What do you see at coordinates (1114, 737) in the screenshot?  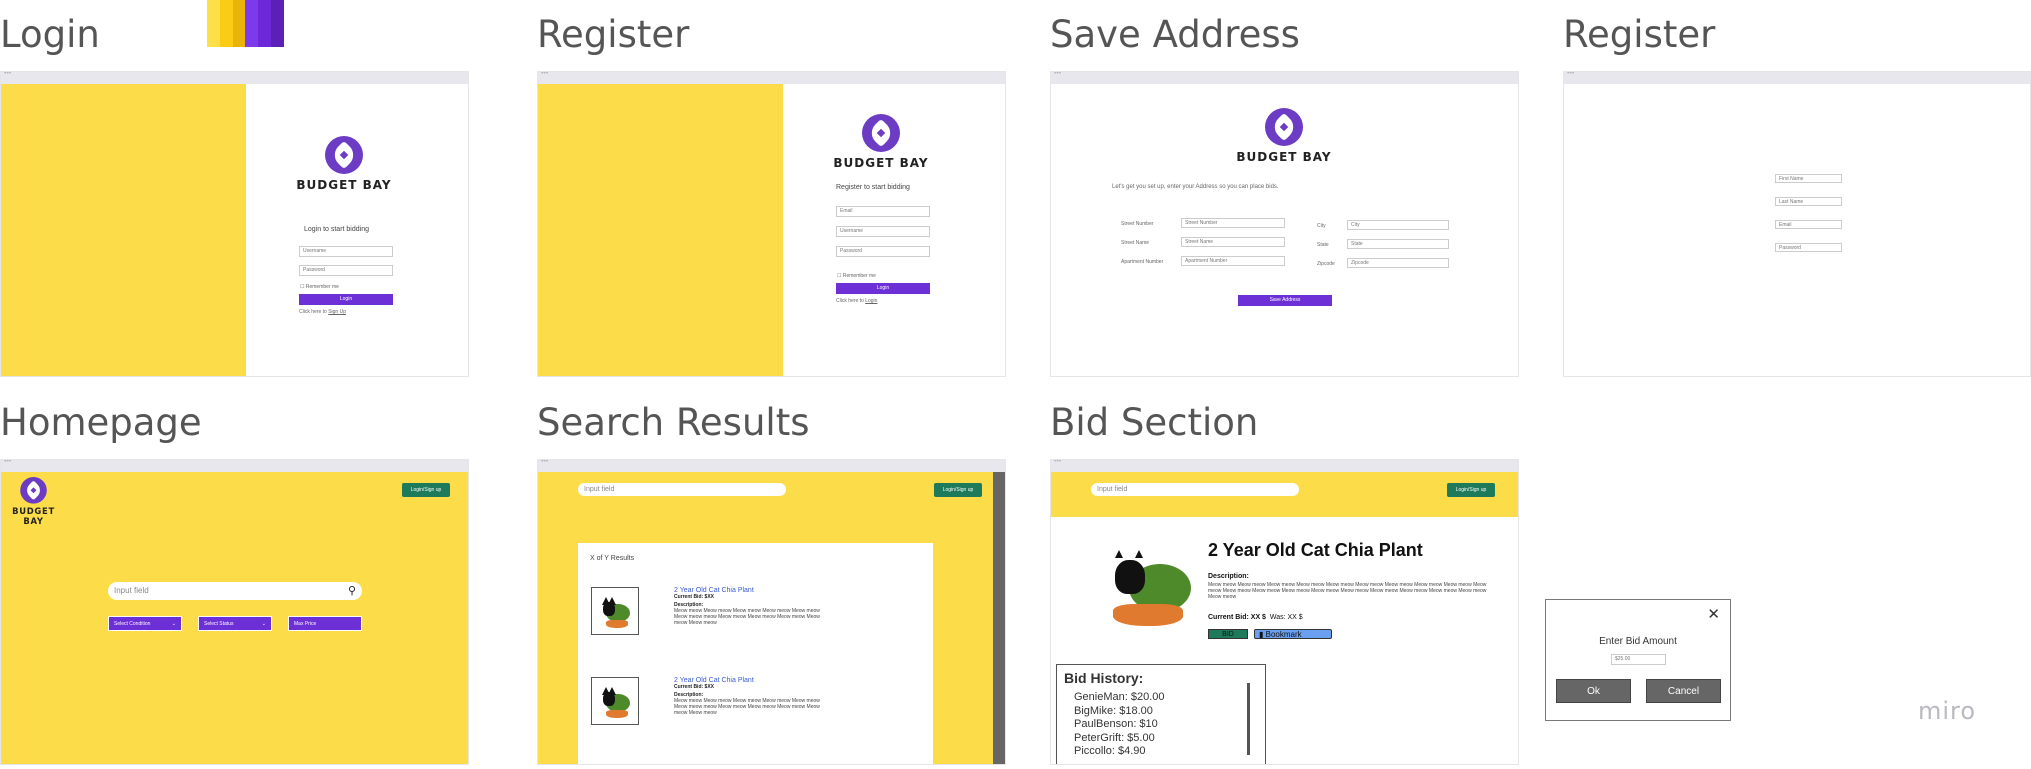 I see `list-item: PeterGrift: $5.00` at bounding box center [1114, 737].